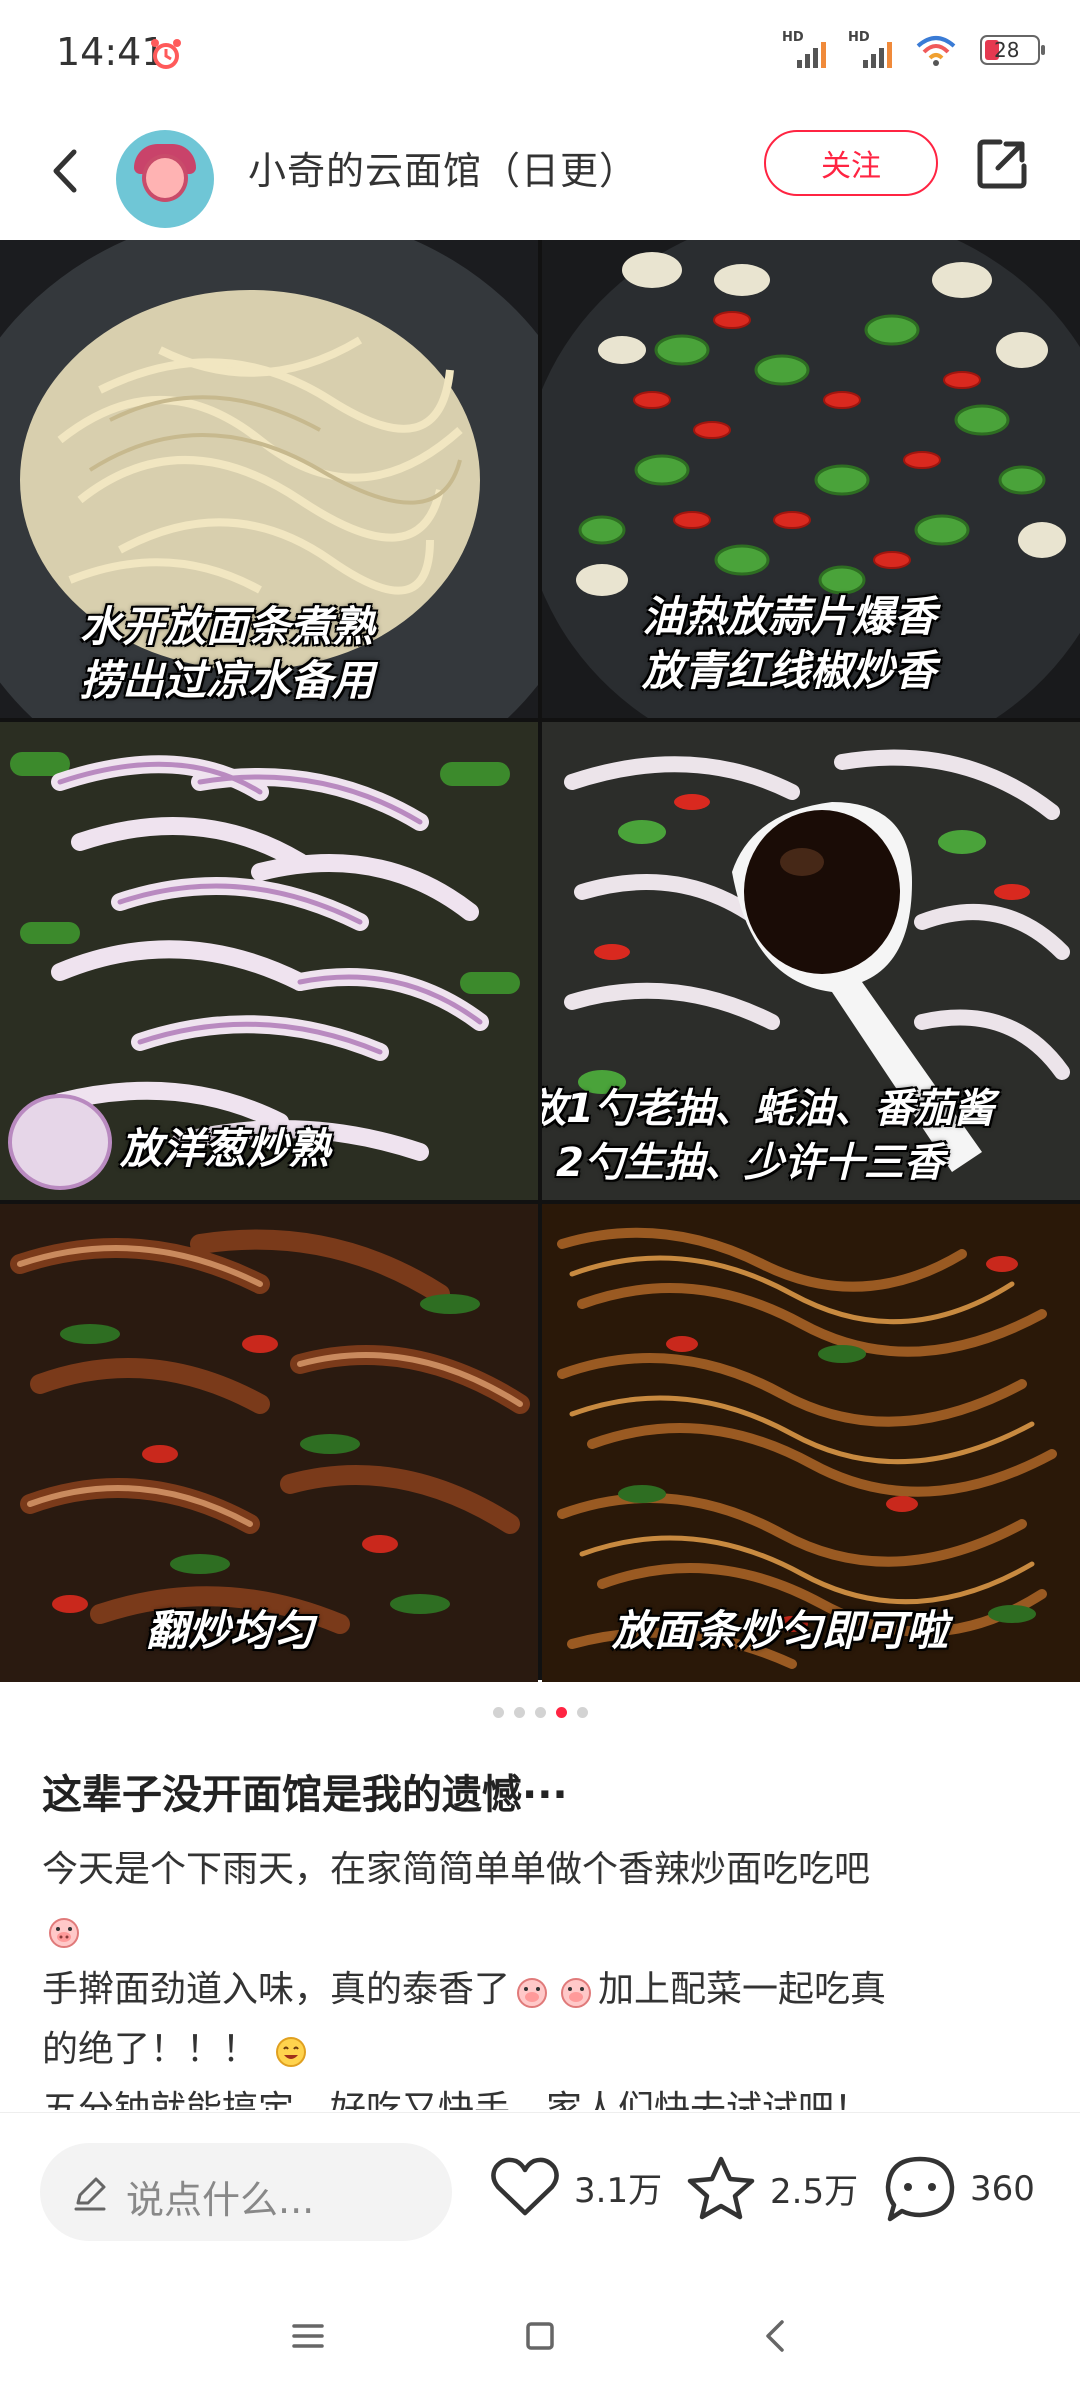 The image size is (1080, 2400). Describe the element at coordinates (269, 479) in the screenshot. I see `step-photo-1: 水开放面条煮熟 捞出过凉水备用` at that location.